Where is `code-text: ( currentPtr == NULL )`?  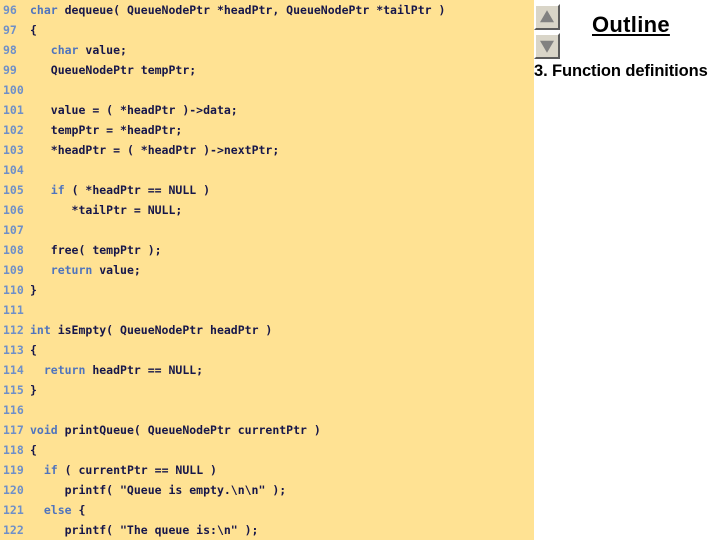 code-text: ( currentPtr == NULL ) is located at coordinates (137, 470).